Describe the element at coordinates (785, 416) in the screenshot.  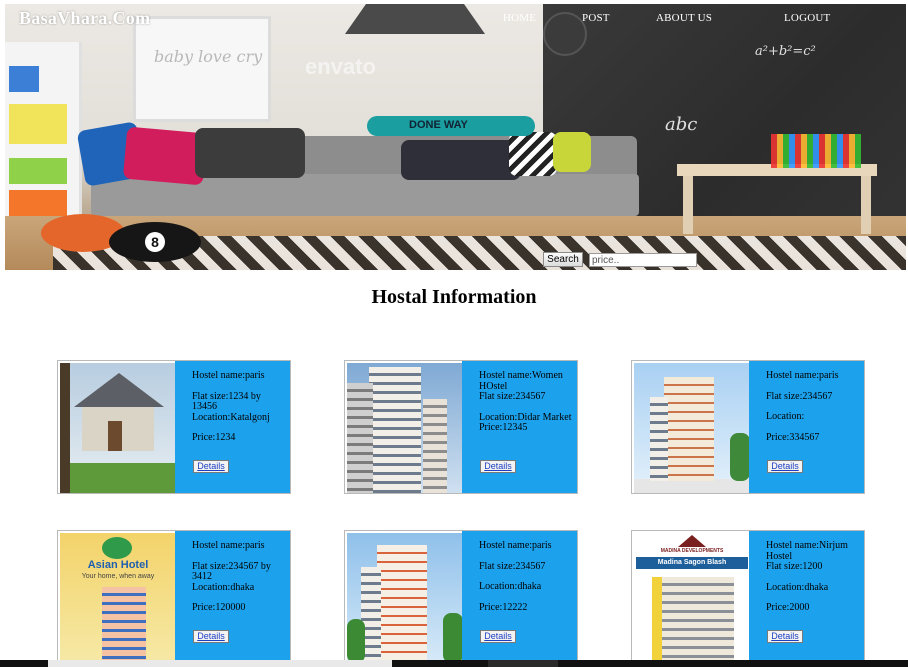
I see `location: Location:` at that location.